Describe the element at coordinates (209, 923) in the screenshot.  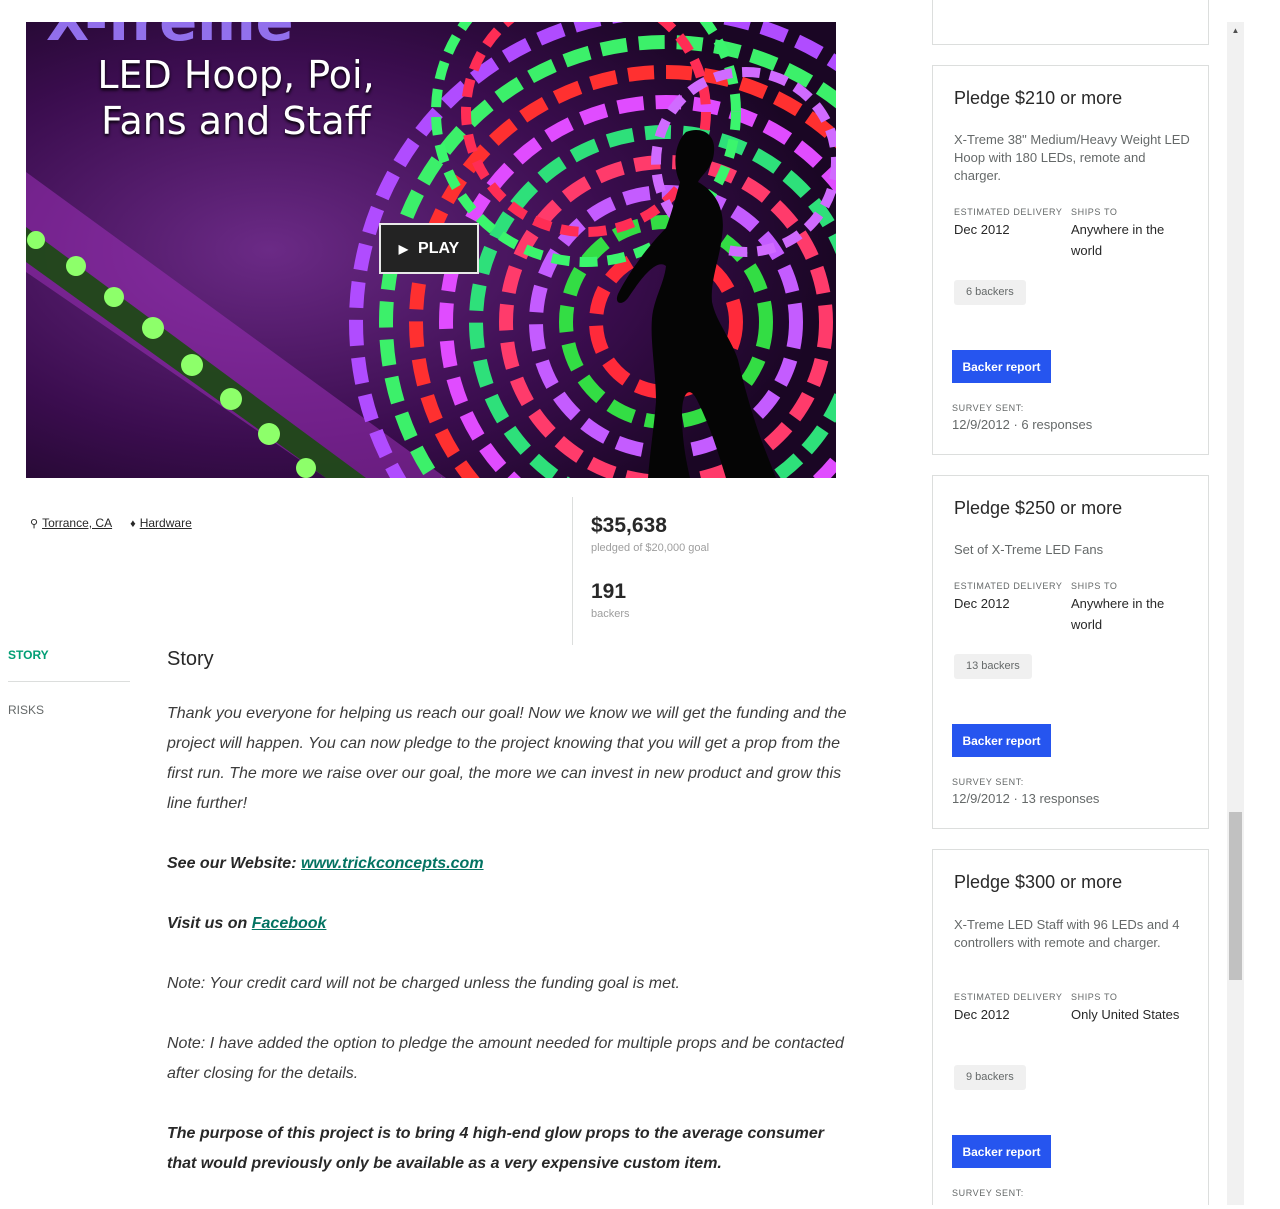
I see `facebook-prefix: Visit us on` at that location.